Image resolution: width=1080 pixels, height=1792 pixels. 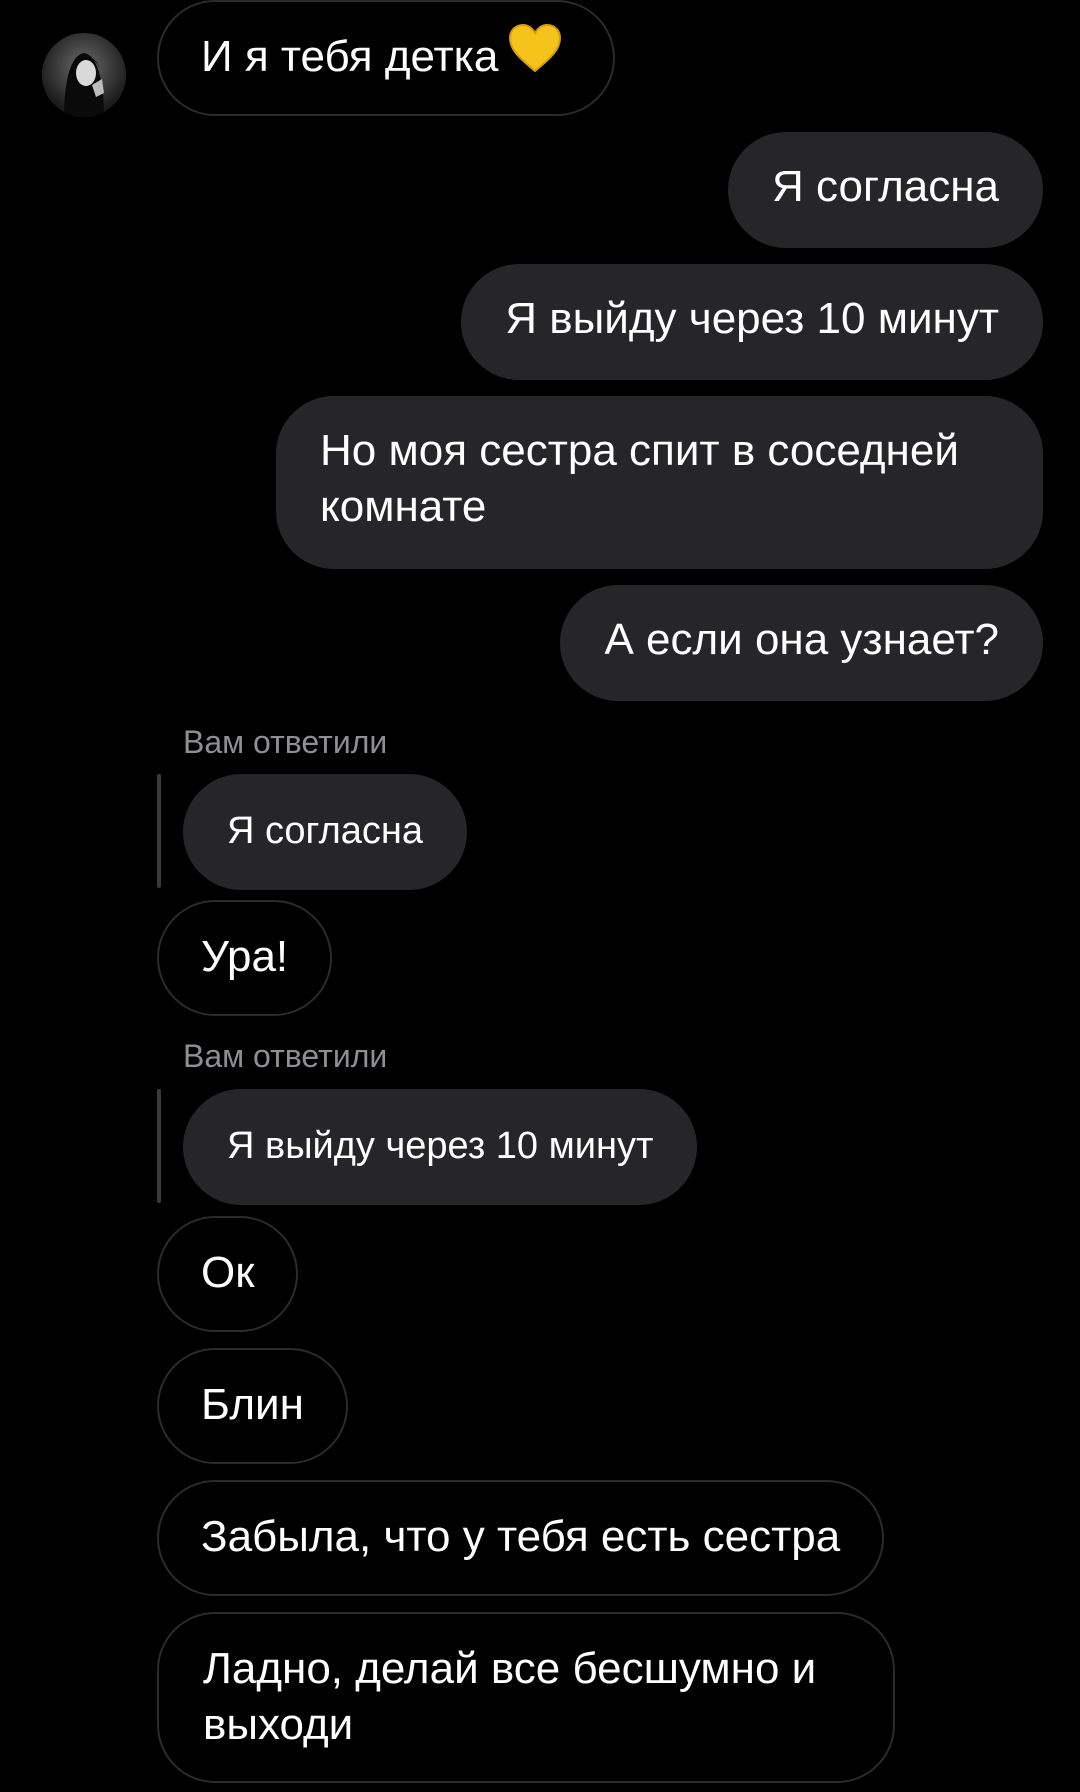 I want to click on quoted-message: Я согласна, so click(x=325, y=832).